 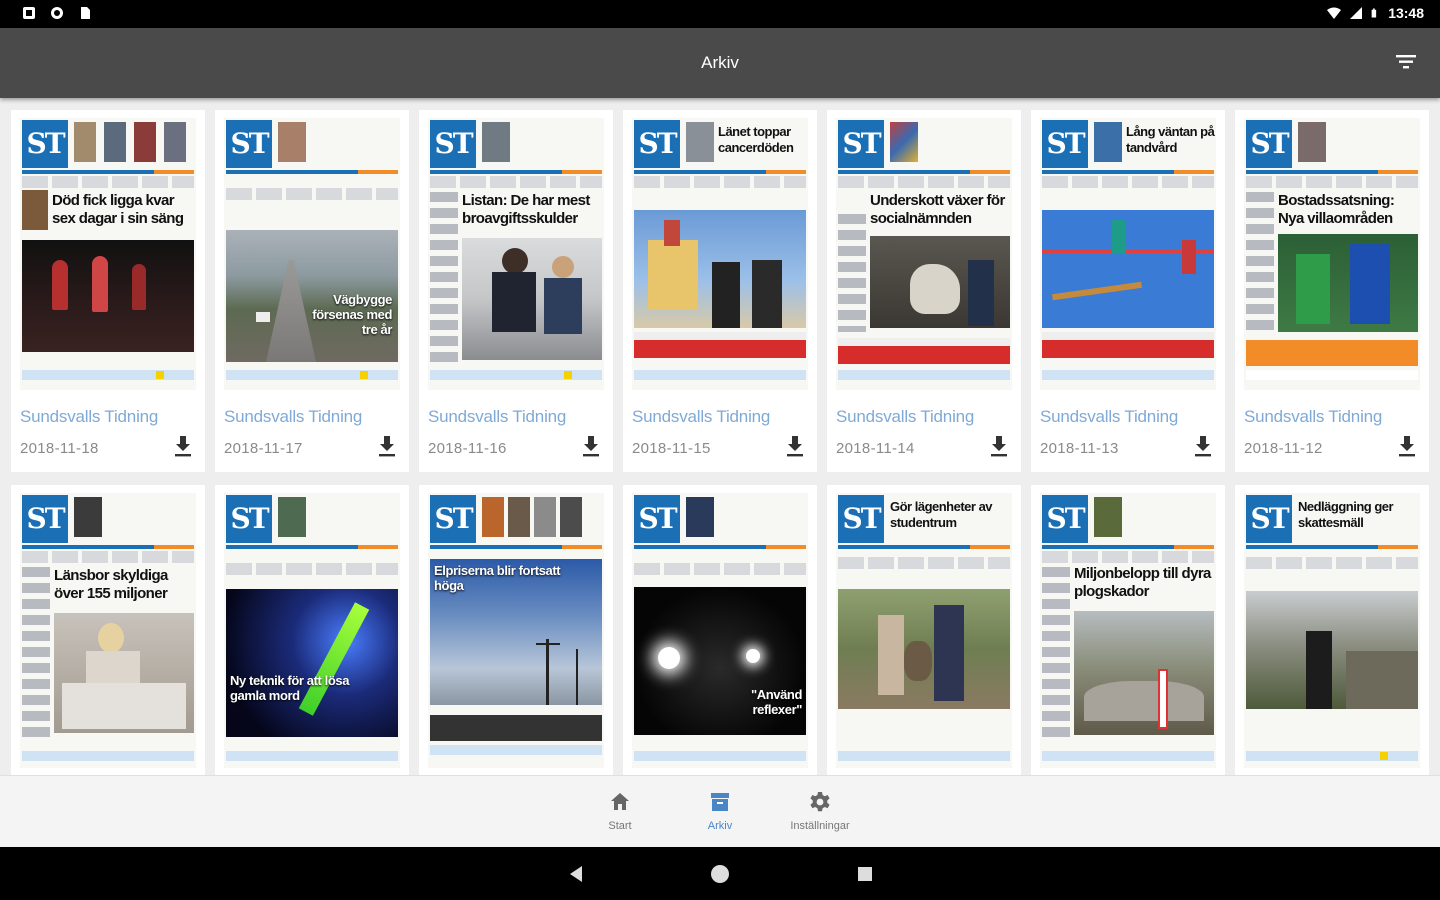 I want to click on issue-card: ST Elpriserna blir fortsatt höga, so click(x=516, y=630).